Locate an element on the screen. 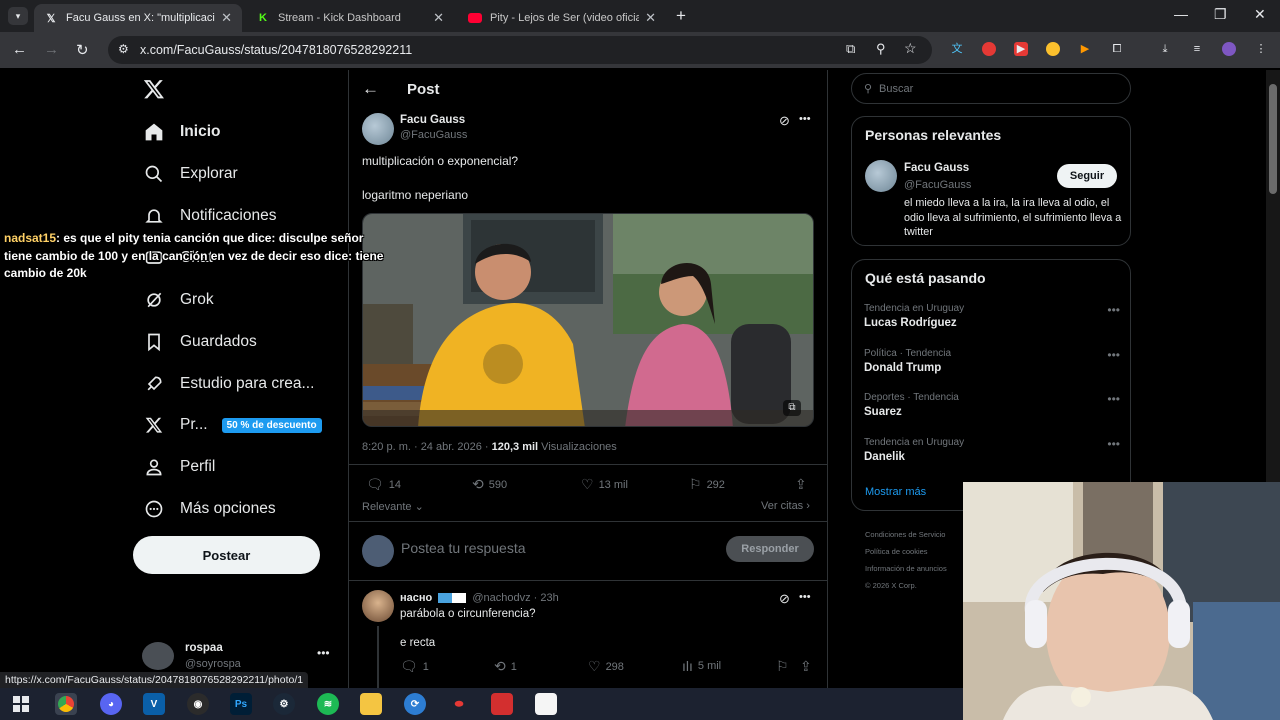 Image resolution: width=1280 pixels, height=720 pixels. nav-premium: Pr... 50 % de descuento is located at coordinates (232, 425).